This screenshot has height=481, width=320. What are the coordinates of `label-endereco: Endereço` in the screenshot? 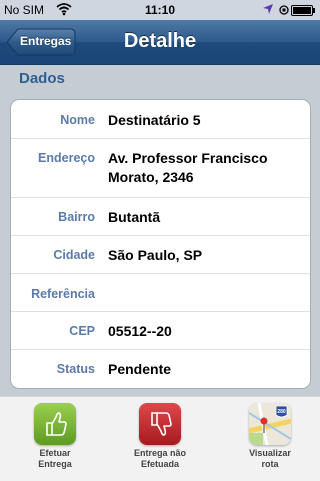 It's located at (66, 158).